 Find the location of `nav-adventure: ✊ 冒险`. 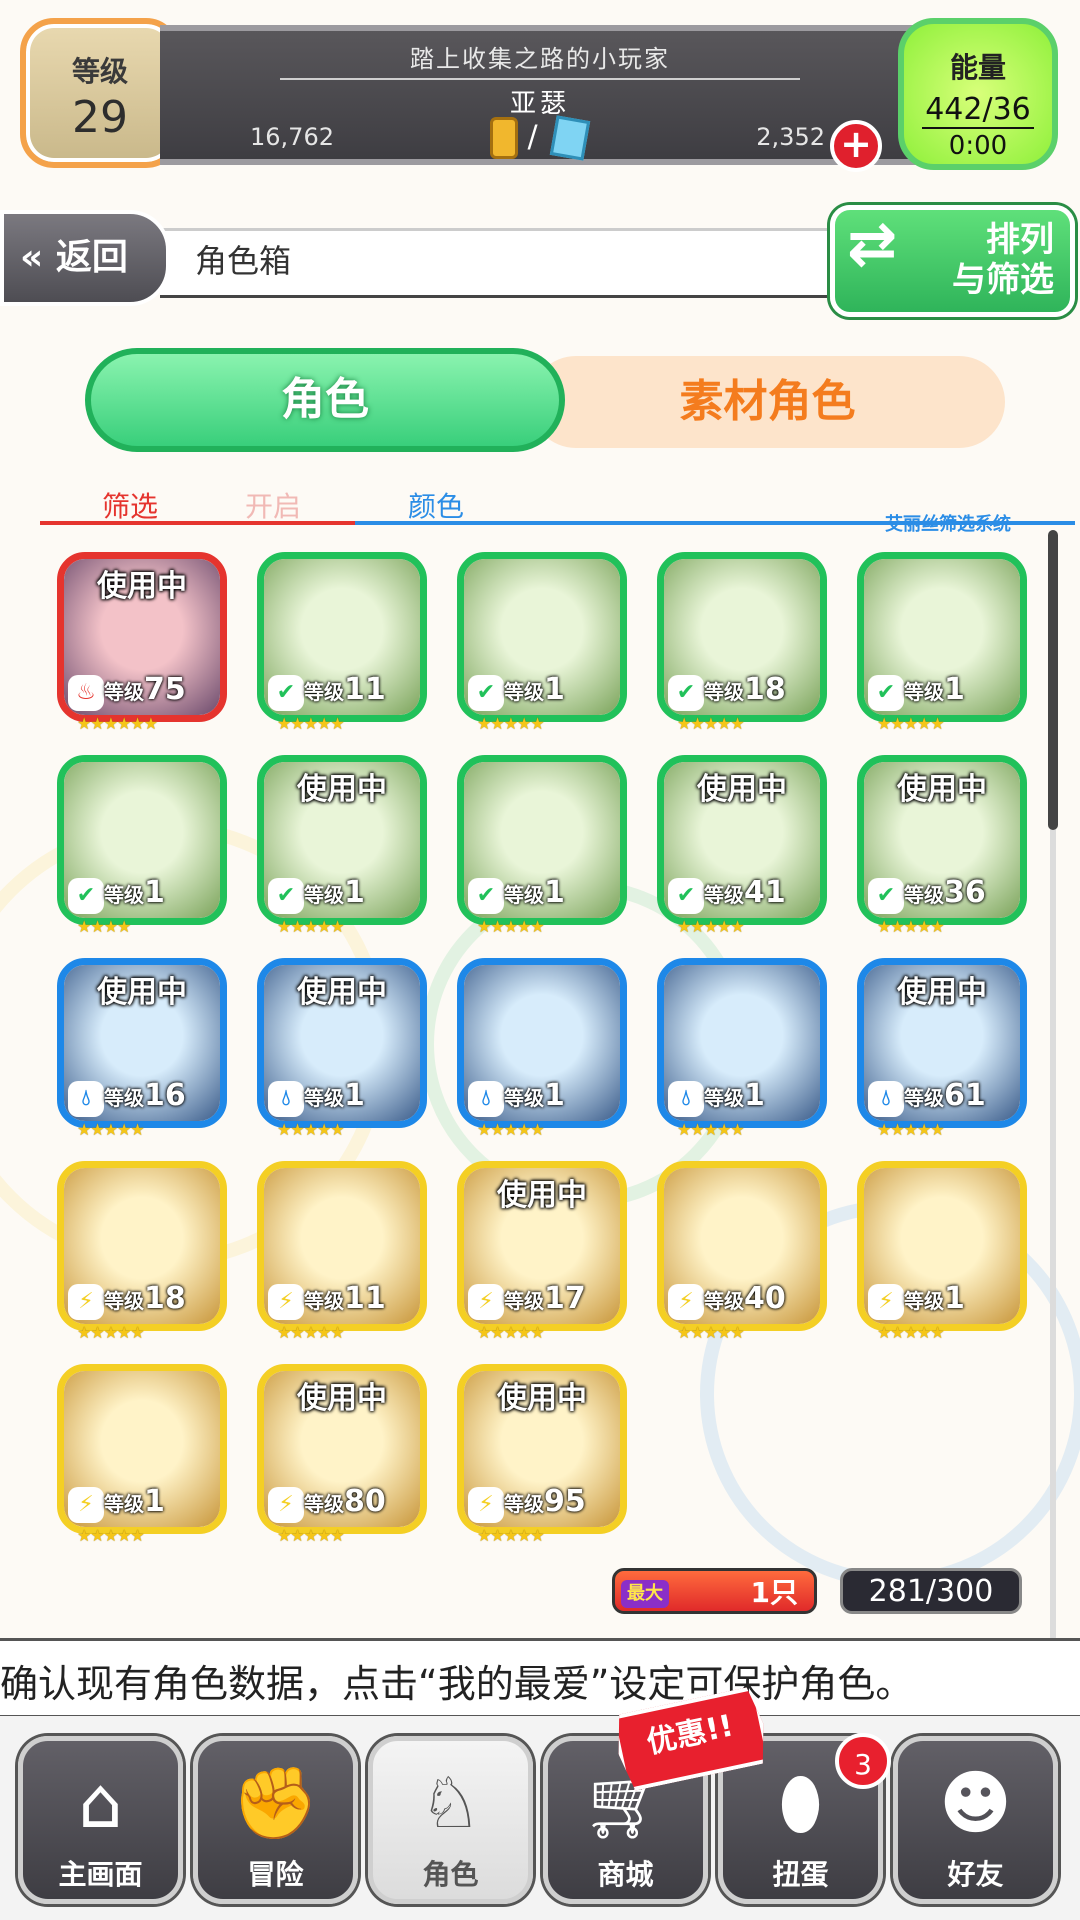

nav-adventure: ✊ 冒险 is located at coordinates (275, 1820).